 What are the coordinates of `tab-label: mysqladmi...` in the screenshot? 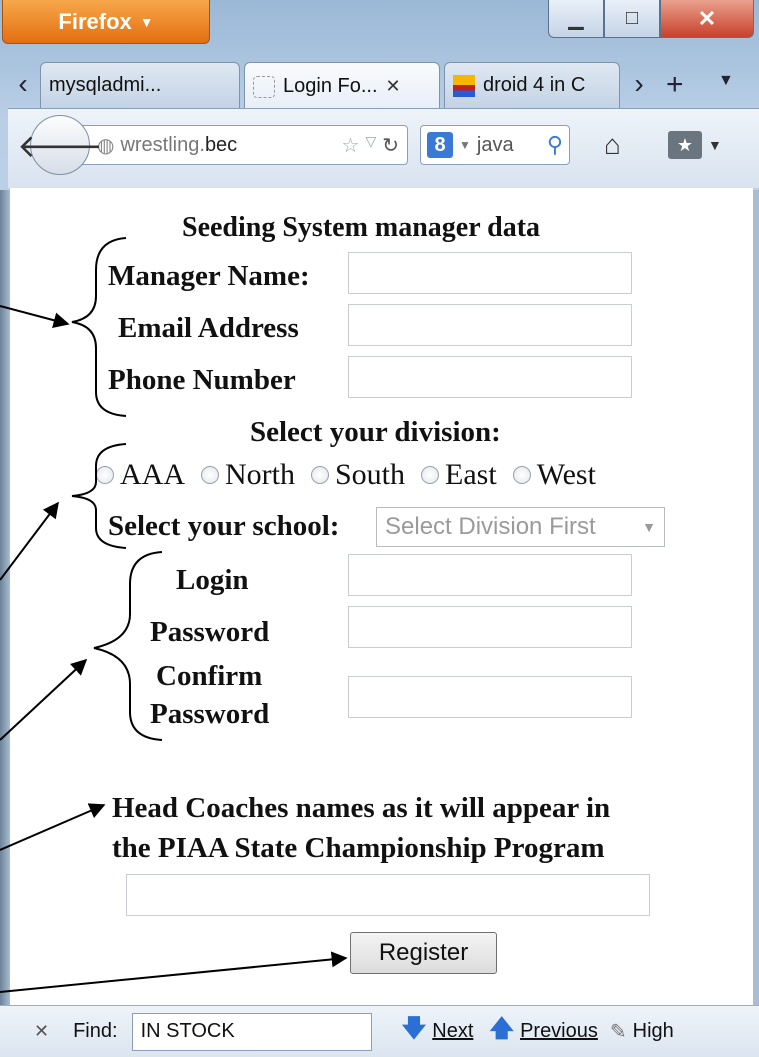 It's located at (105, 85).